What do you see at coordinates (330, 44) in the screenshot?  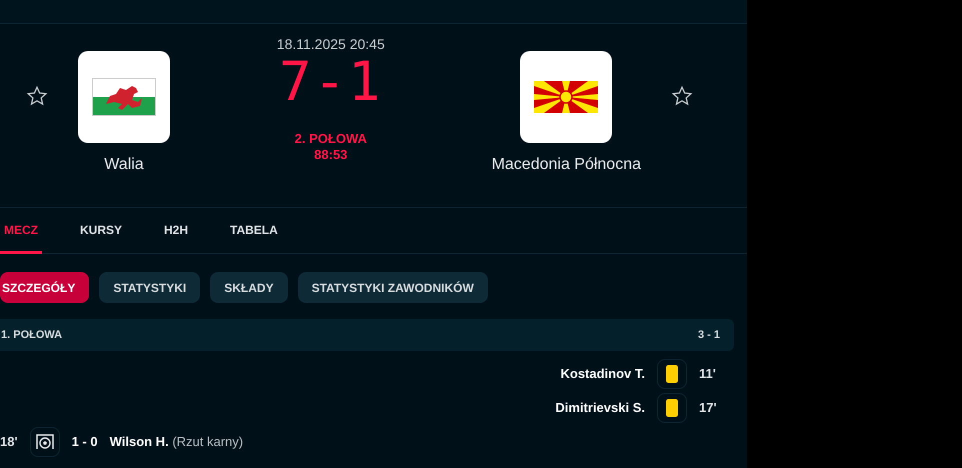 I see `match-datetime: 18.11.2025 20:45` at bounding box center [330, 44].